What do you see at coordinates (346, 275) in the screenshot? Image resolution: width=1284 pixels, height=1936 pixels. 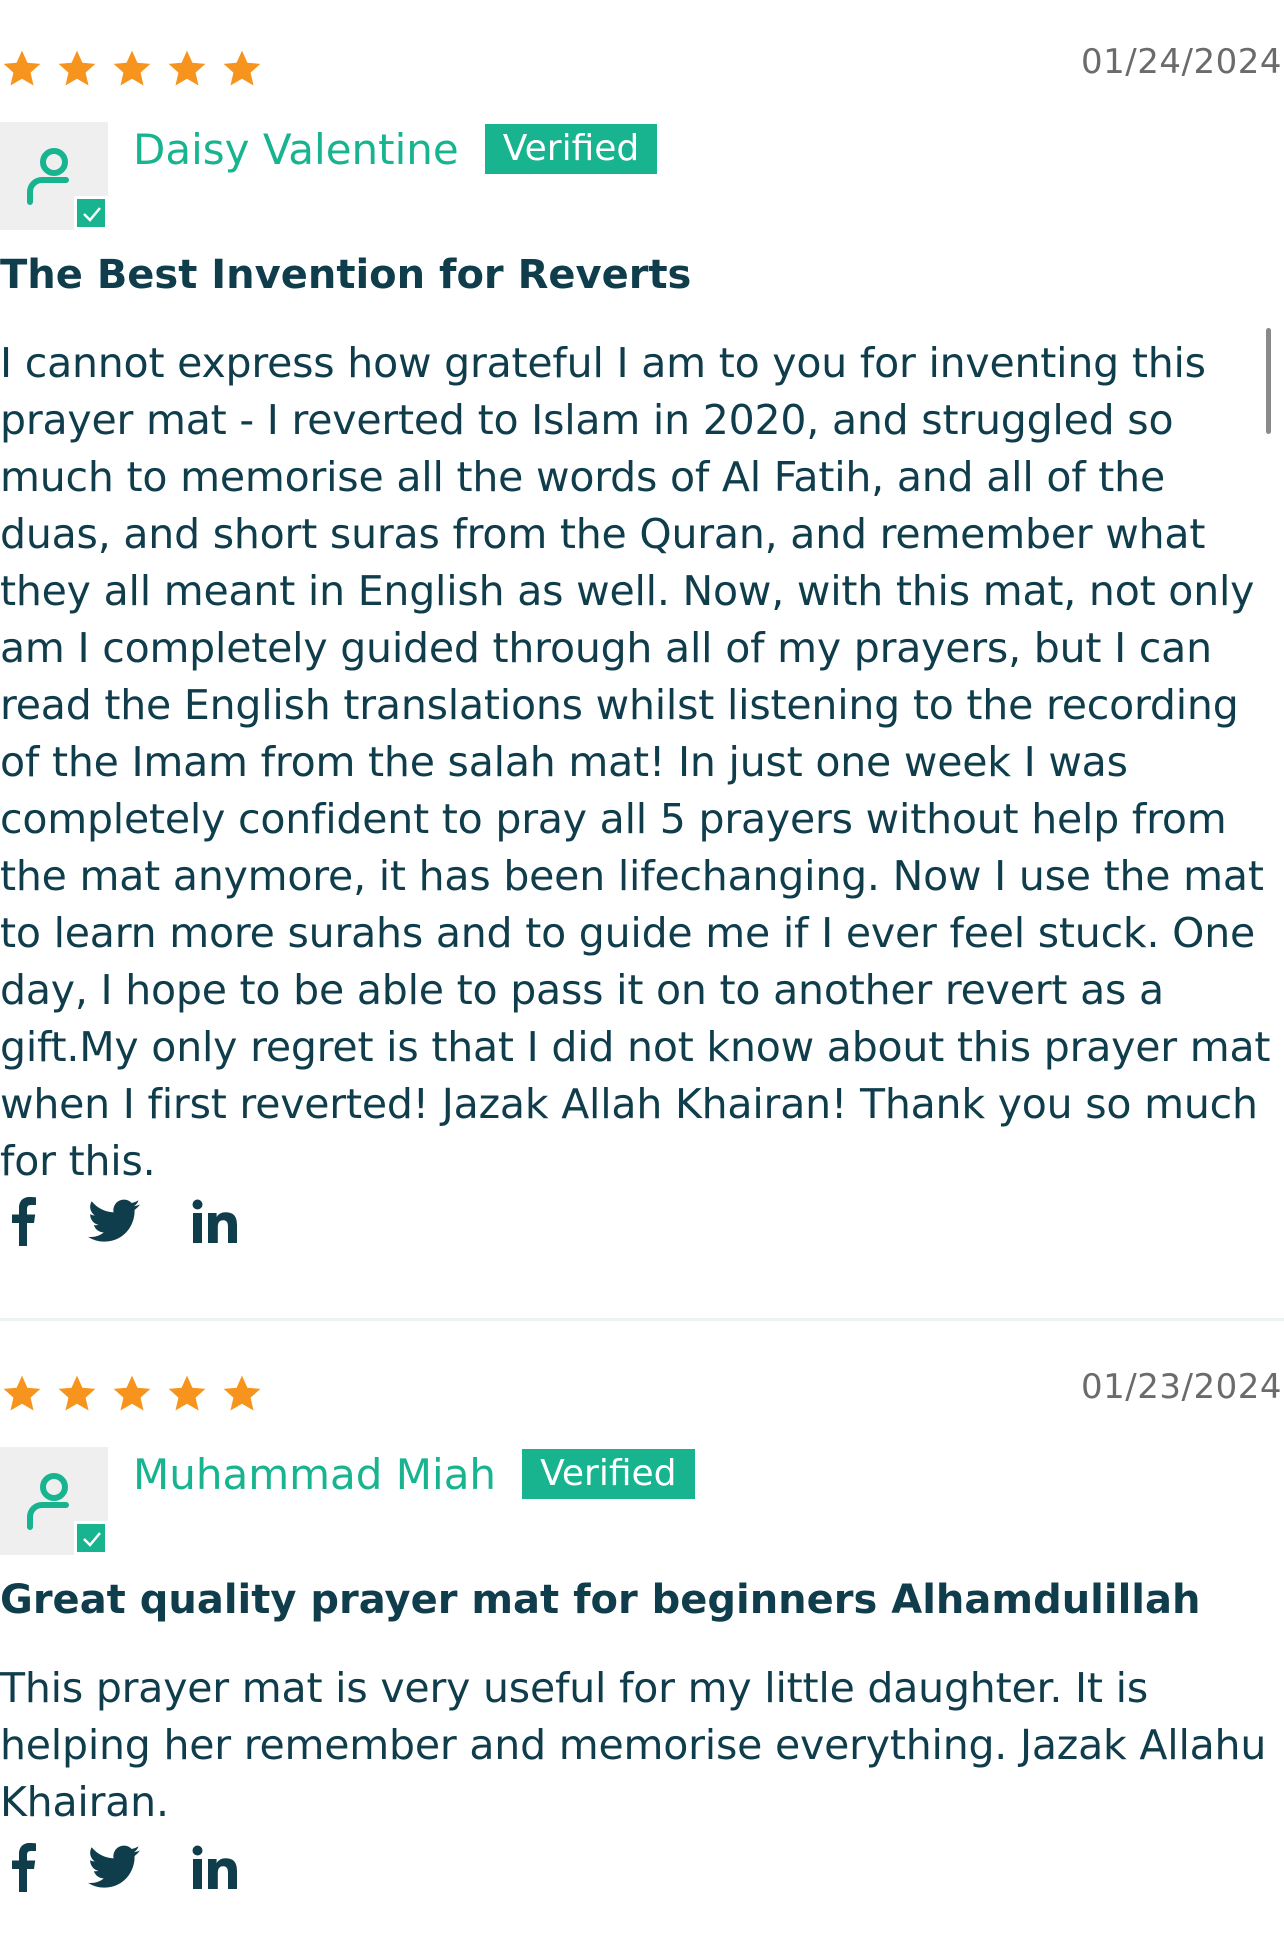 I see `review-title: The Best Invention for Reverts` at bounding box center [346, 275].